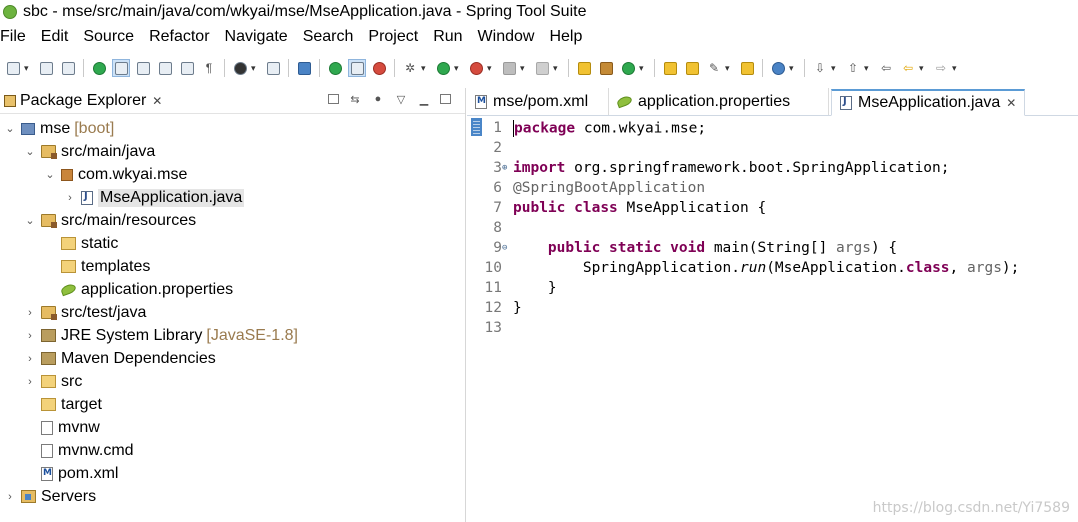  I want to click on back-dropdown-icon: ▾, so click(923, 68).